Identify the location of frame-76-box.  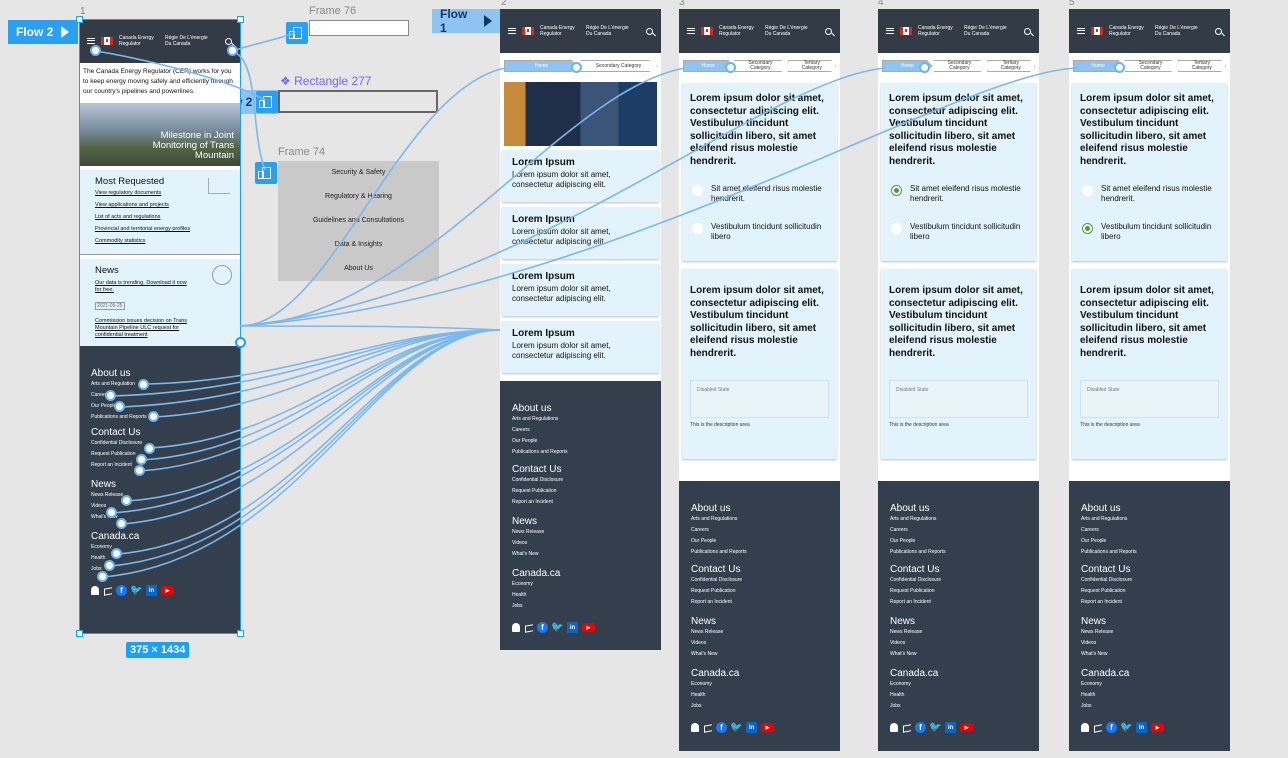
(359, 28).